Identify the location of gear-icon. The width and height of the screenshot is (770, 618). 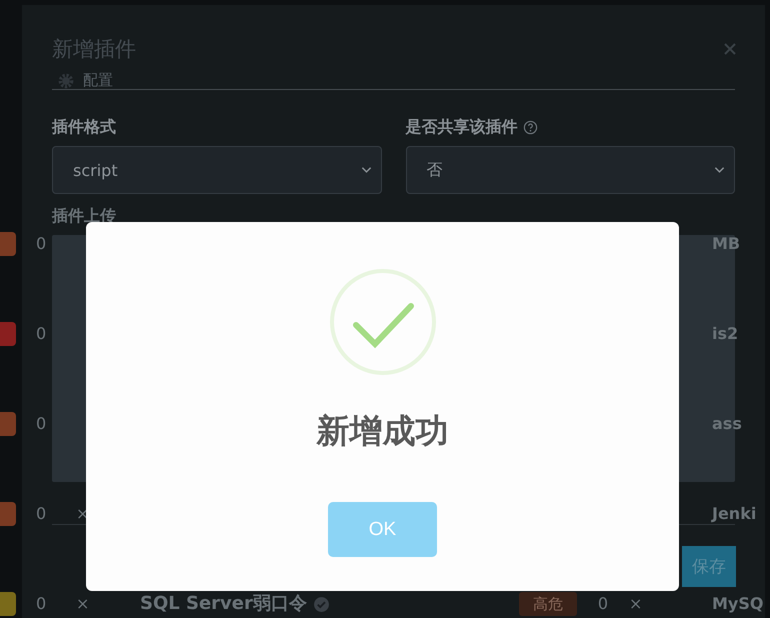
(66, 81).